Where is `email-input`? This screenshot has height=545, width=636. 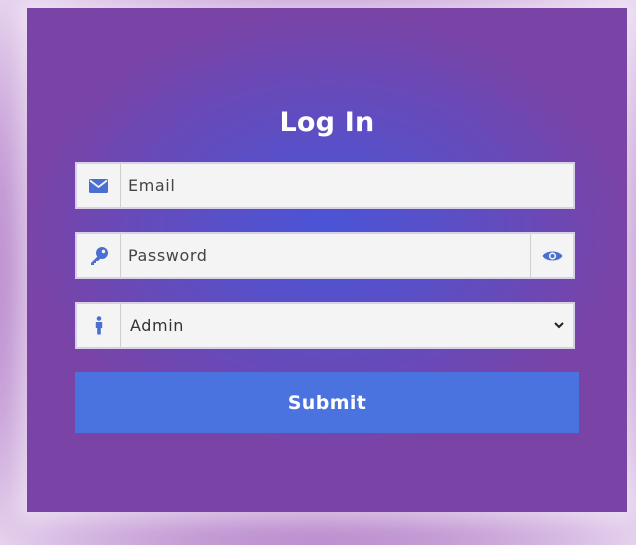 email-input is located at coordinates (347, 185).